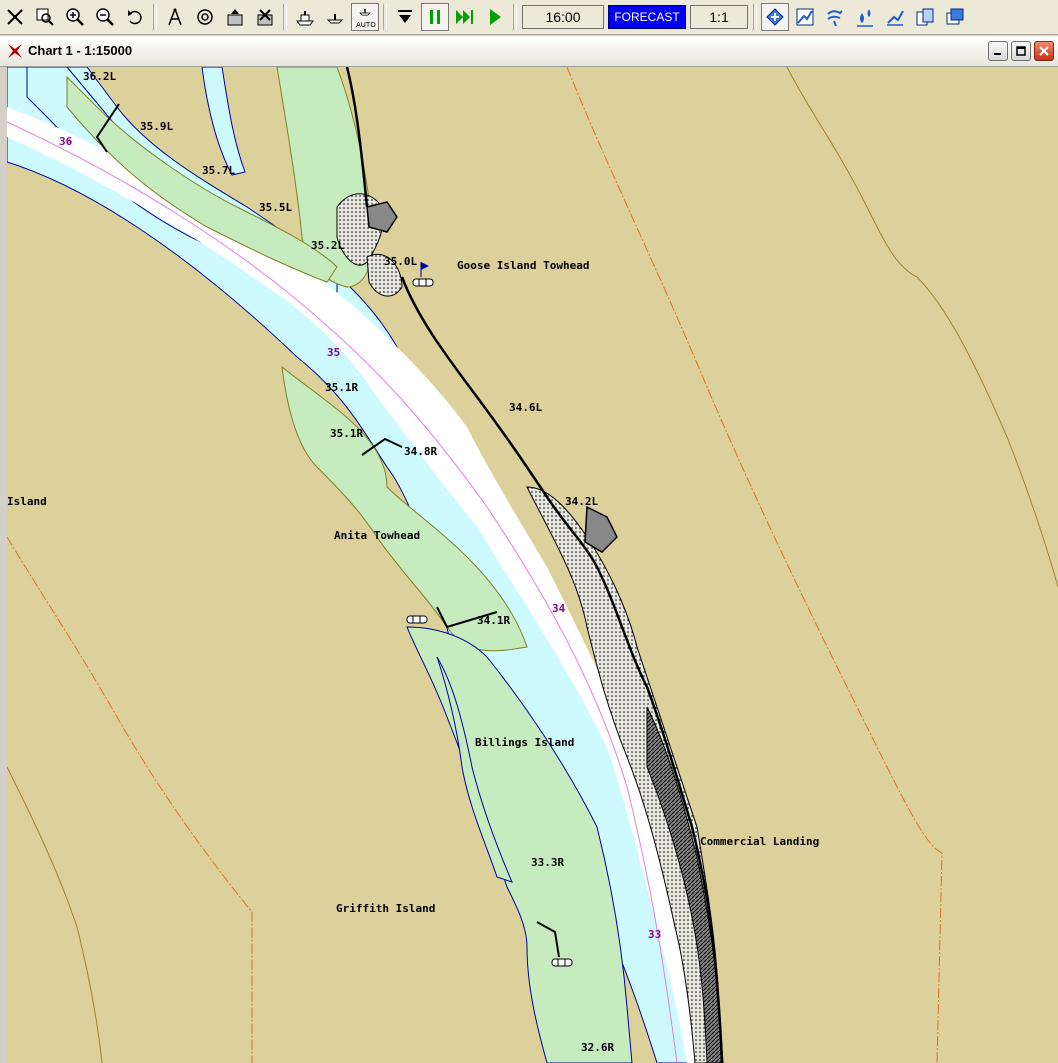 This screenshot has width=1058, height=1063. I want to click on light-label: 35.0L, so click(400, 261).